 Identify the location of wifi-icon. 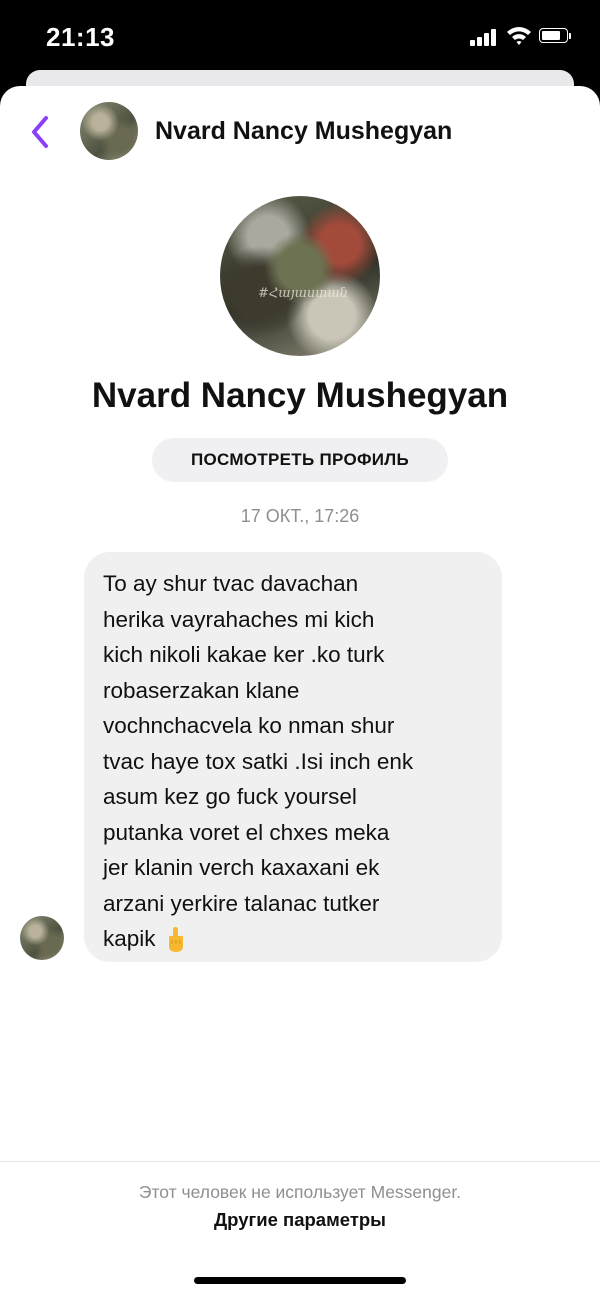
(519, 36).